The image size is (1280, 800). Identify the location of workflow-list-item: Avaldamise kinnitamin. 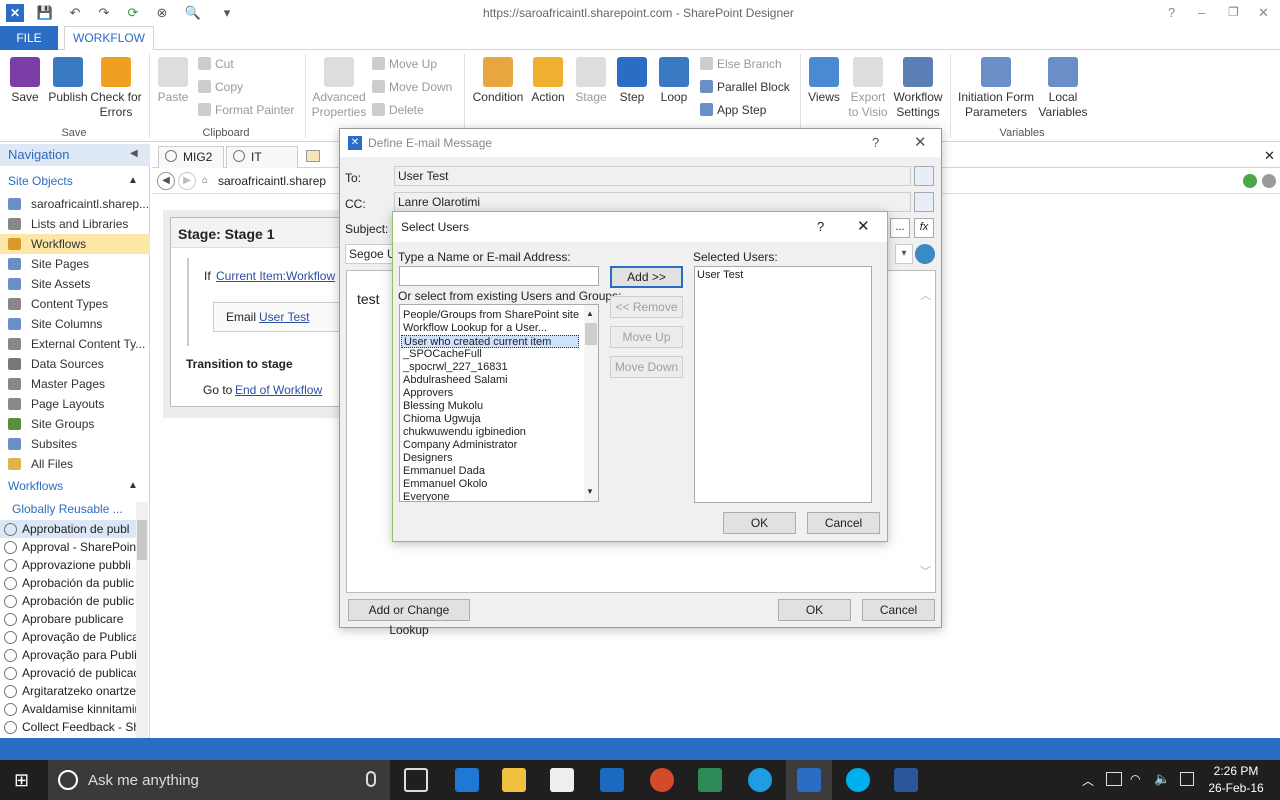
(68, 709).